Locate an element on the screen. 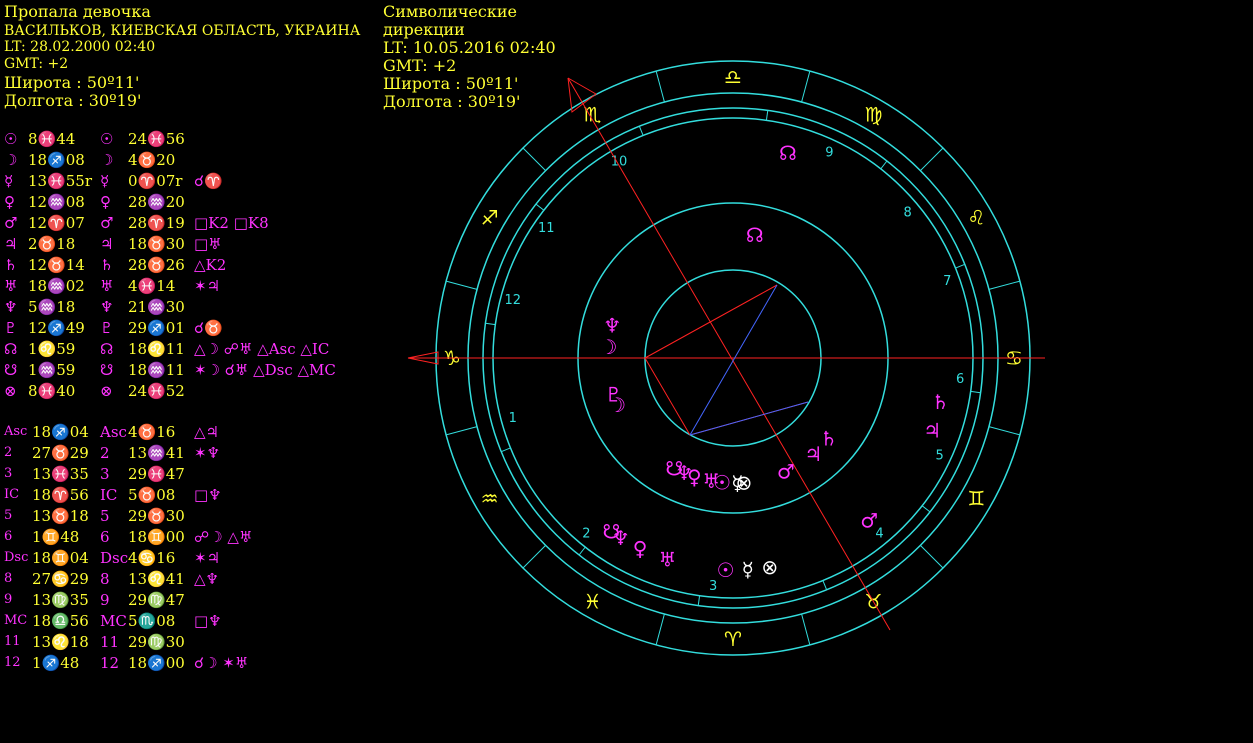 This screenshot has height=743, width=1253. planet-symbol: ⊗ is located at coordinates (10, 391).